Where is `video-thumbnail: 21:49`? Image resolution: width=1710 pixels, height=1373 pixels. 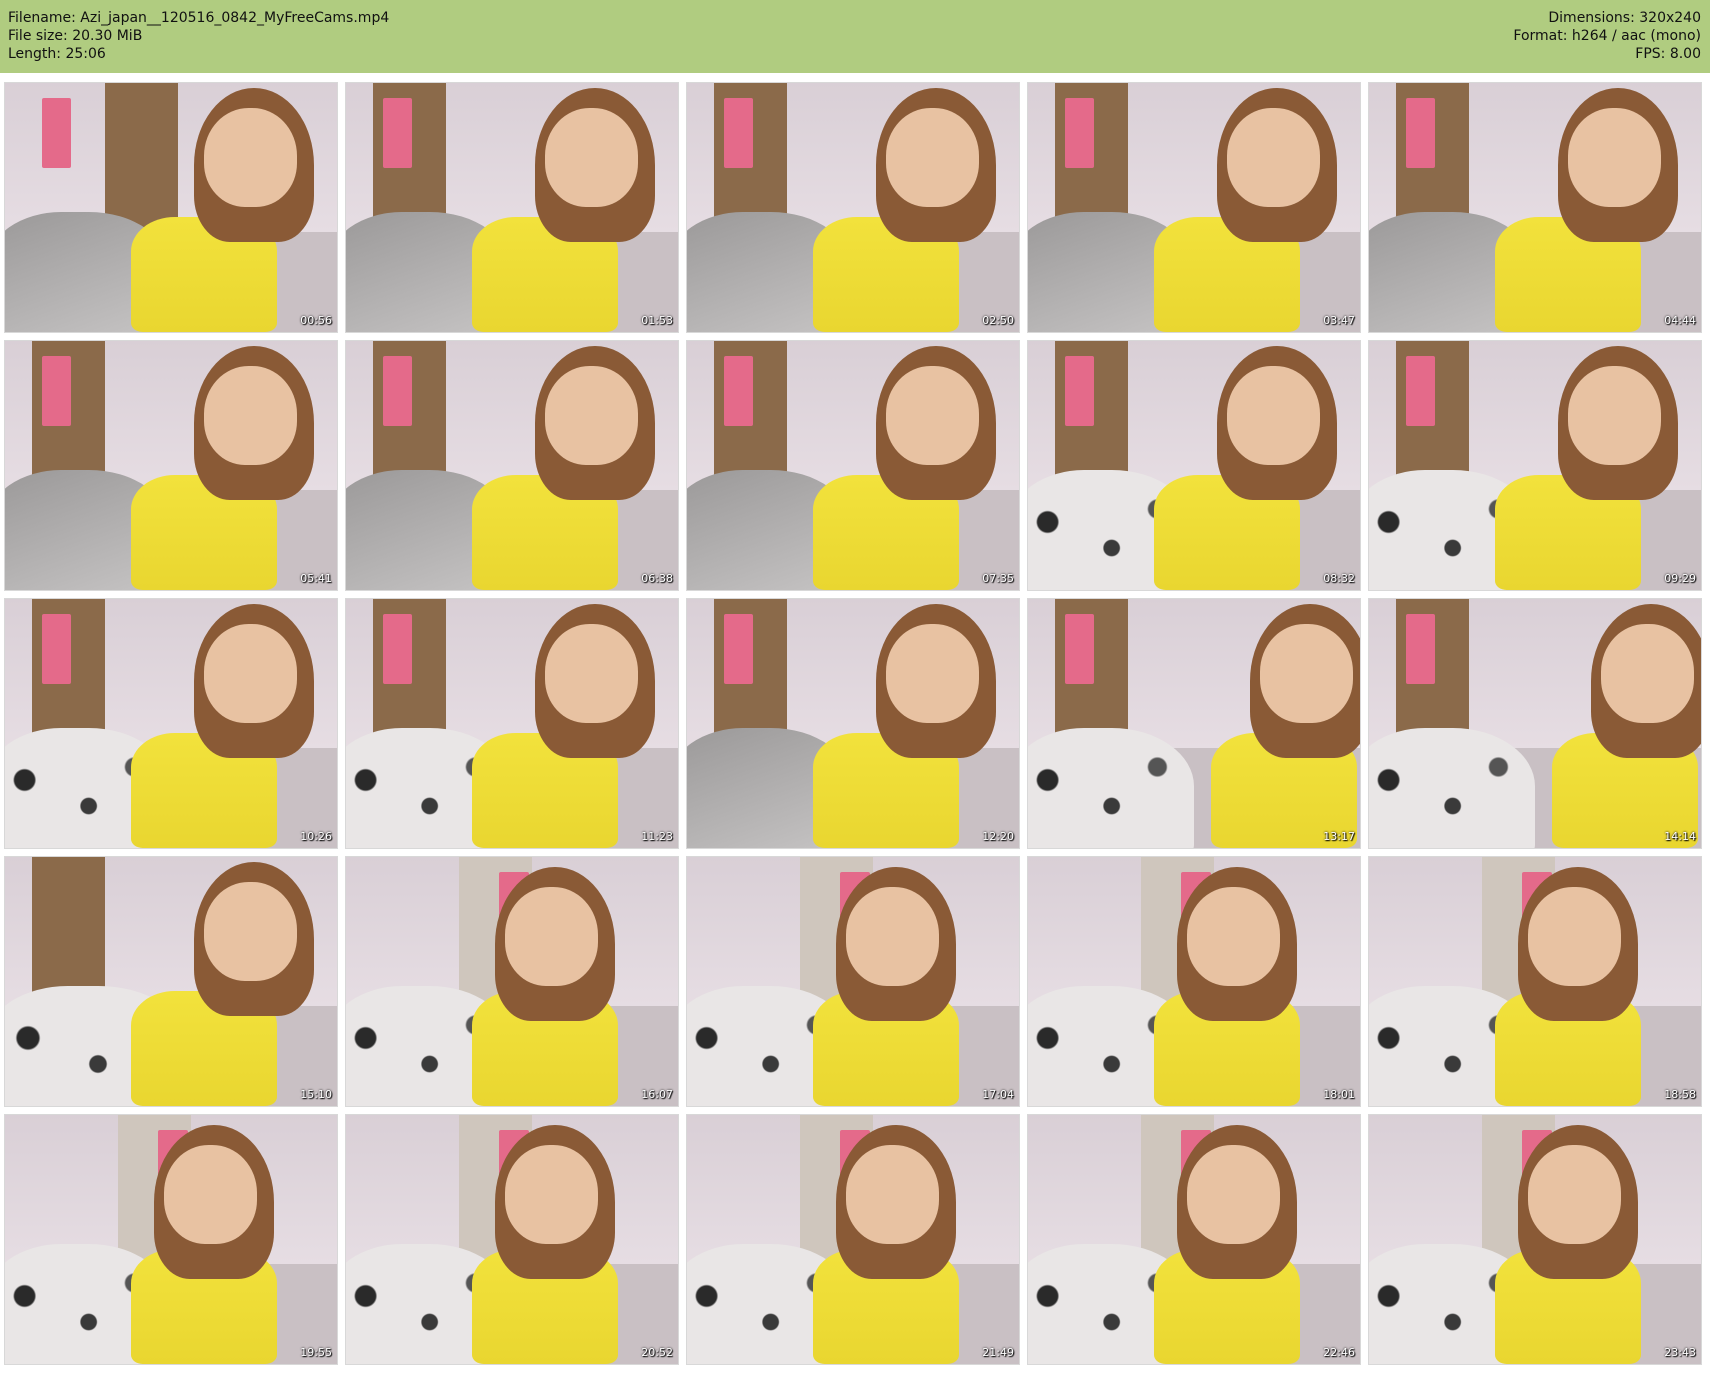 video-thumbnail: 21:49 is located at coordinates (853, 1239).